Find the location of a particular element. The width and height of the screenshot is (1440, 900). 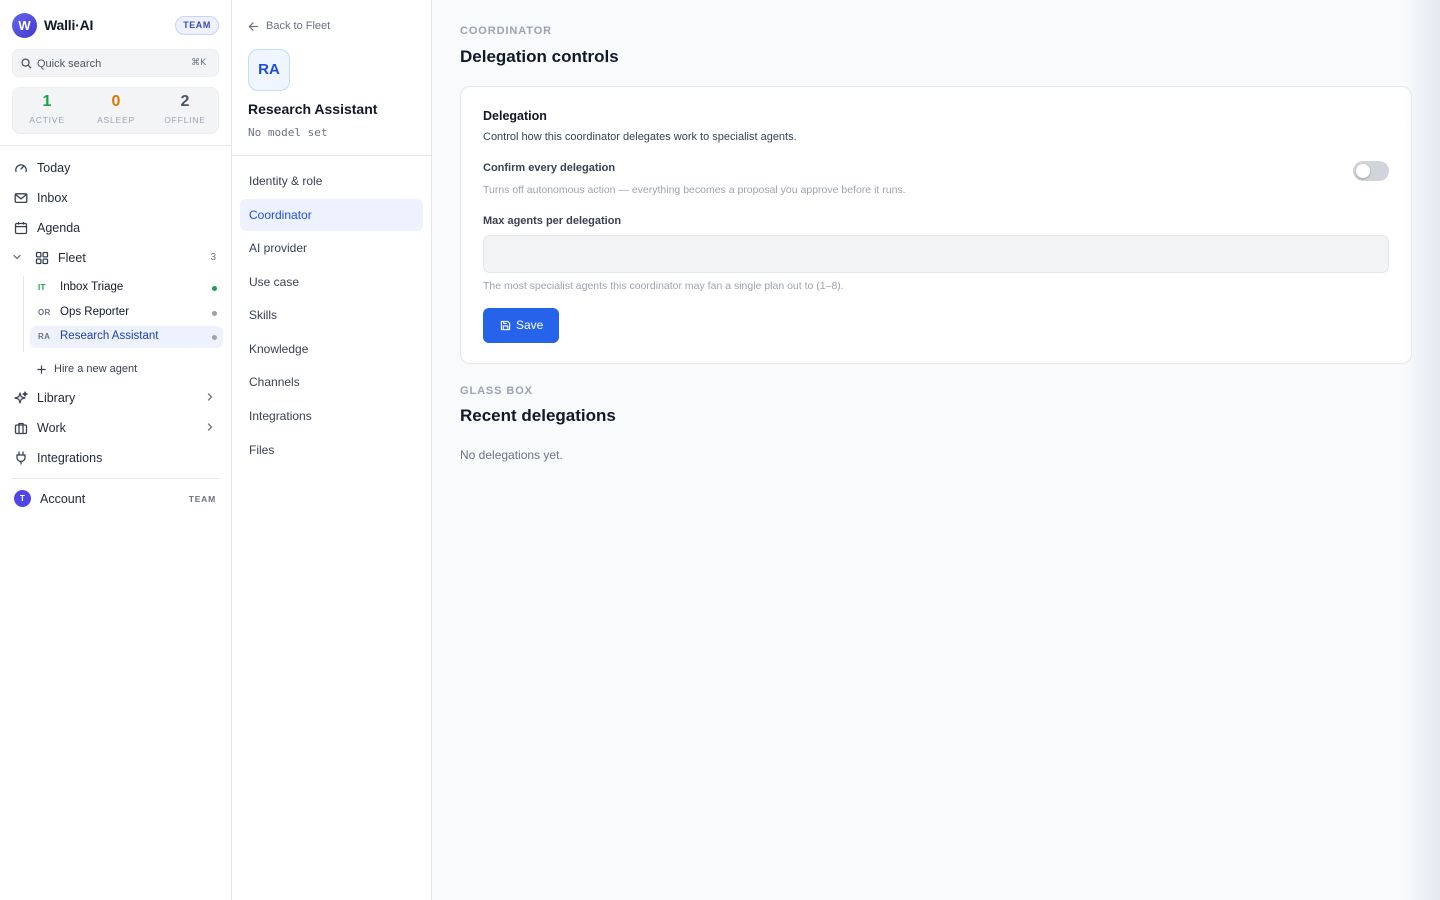

account-plan: TEAM is located at coordinates (202, 499).